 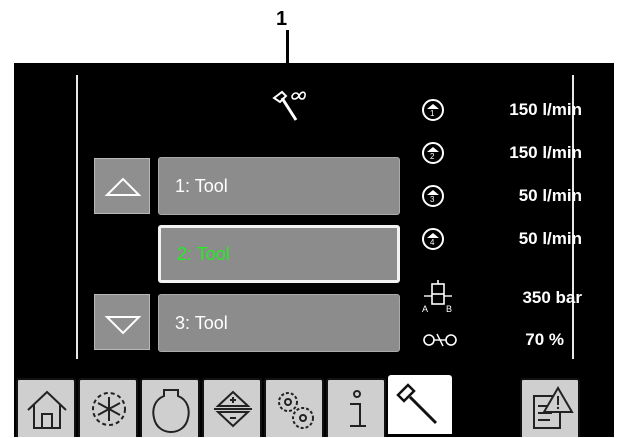 What do you see at coordinates (502, 340) in the screenshot?
I see `ratio-row: 70 %` at bounding box center [502, 340].